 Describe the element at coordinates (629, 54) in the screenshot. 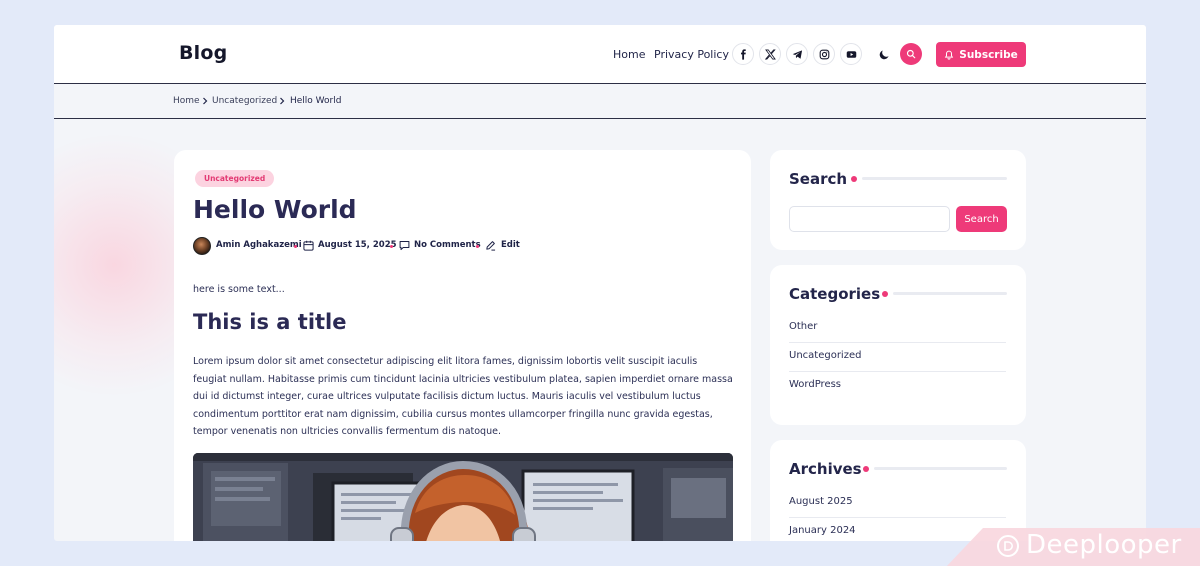

I see `nav-home: Home` at that location.